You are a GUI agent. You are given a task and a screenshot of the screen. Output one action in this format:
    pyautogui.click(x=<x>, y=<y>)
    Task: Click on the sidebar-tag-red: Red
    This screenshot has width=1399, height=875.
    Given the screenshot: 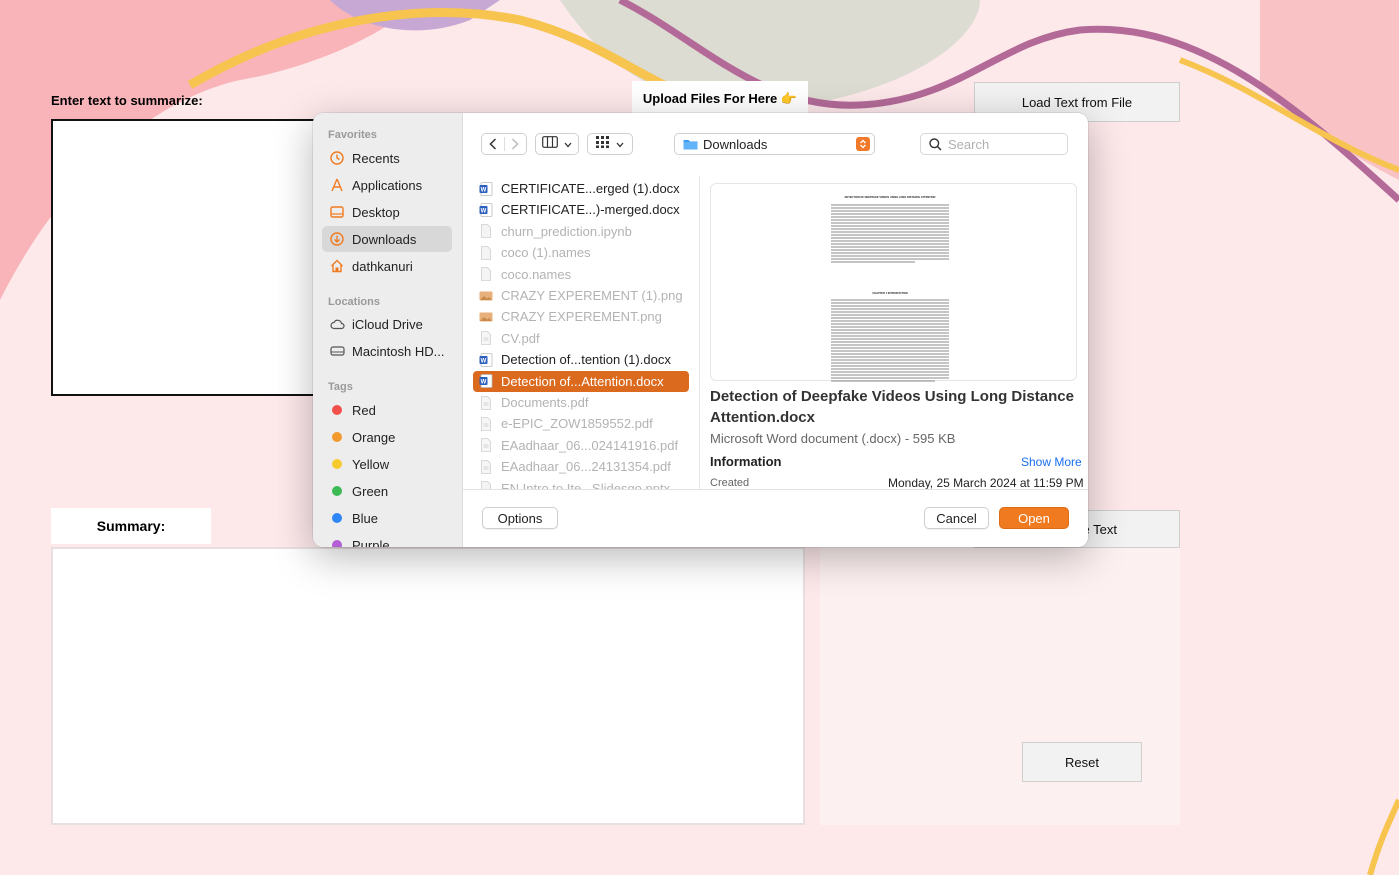 What is the action you would take?
    pyautogui.click(x=387, y=410)
    